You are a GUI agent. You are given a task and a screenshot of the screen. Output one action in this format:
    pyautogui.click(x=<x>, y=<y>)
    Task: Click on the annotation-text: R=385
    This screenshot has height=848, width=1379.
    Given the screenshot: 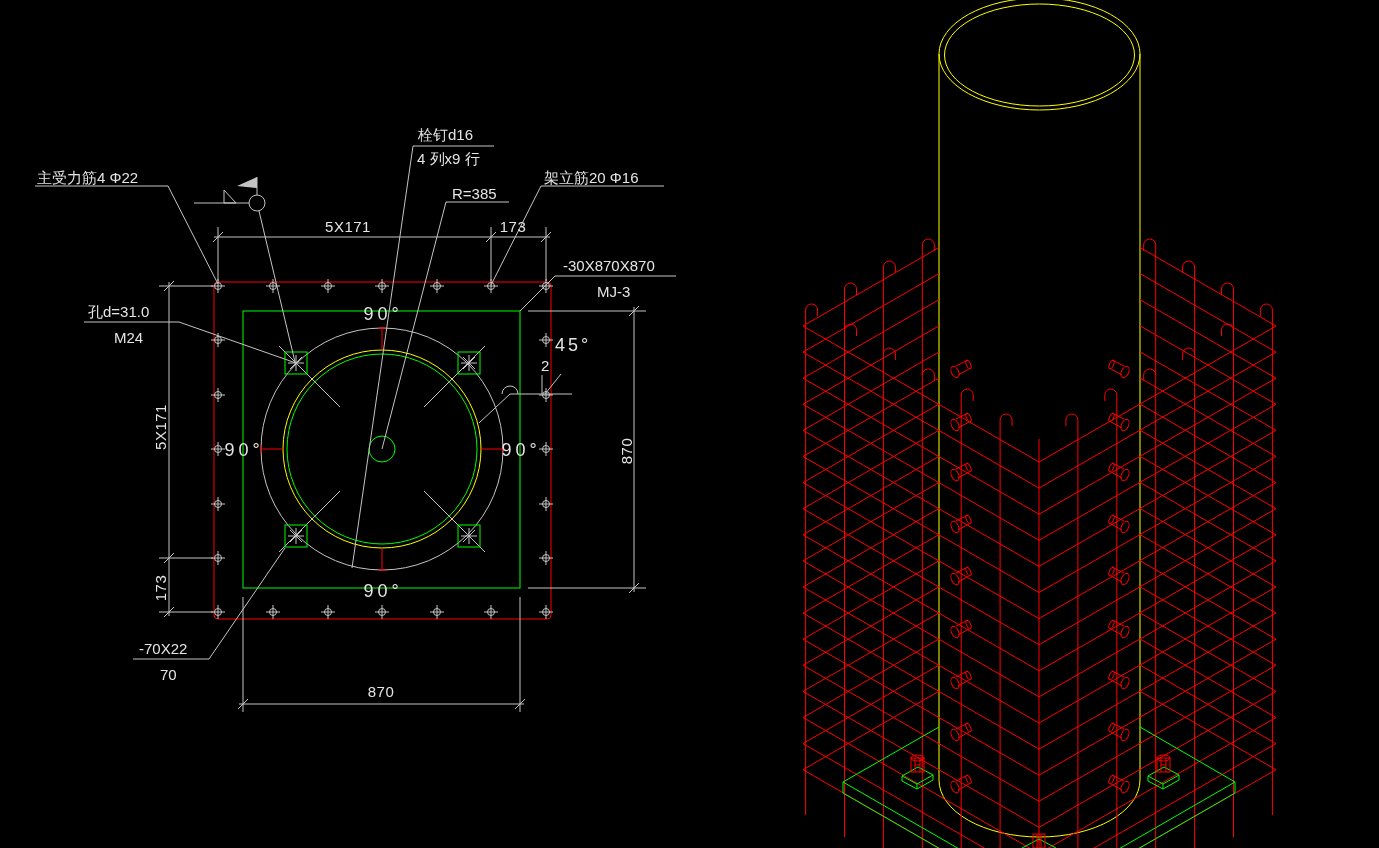 What is the action you would take?
    pyautogui.click(x=474, y=193)
    